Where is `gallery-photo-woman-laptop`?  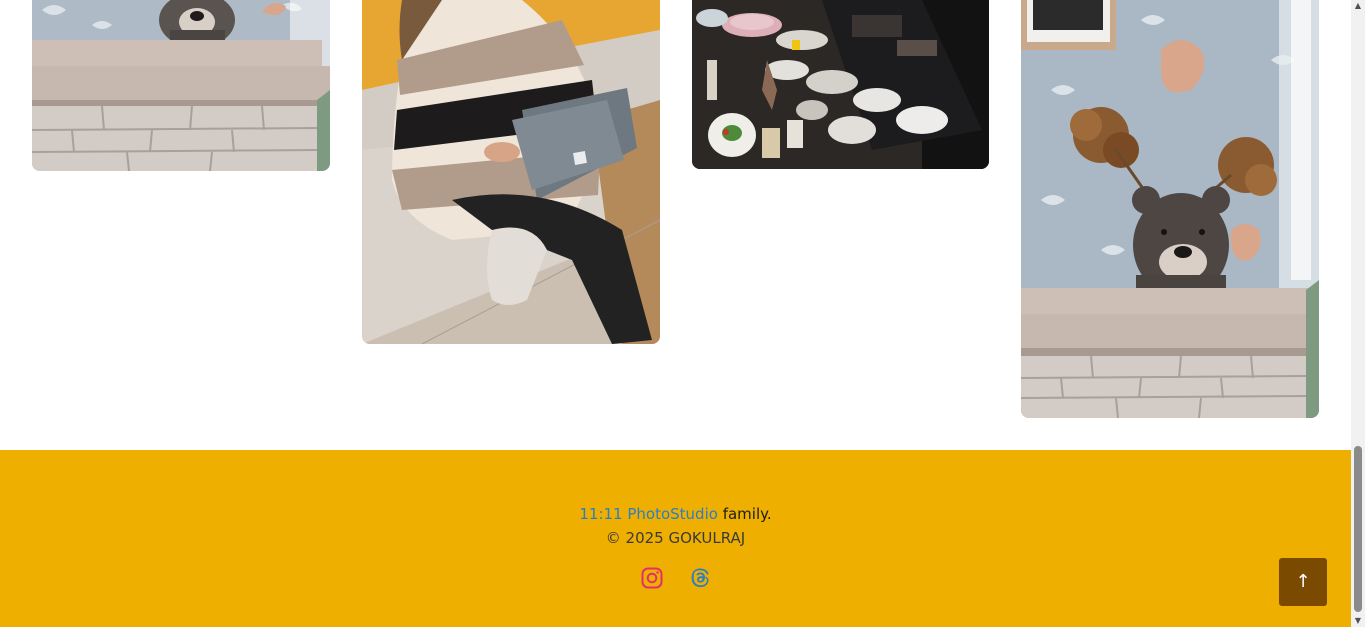 gallery-photo-woman-laptop is located at coordinates (511, 172).